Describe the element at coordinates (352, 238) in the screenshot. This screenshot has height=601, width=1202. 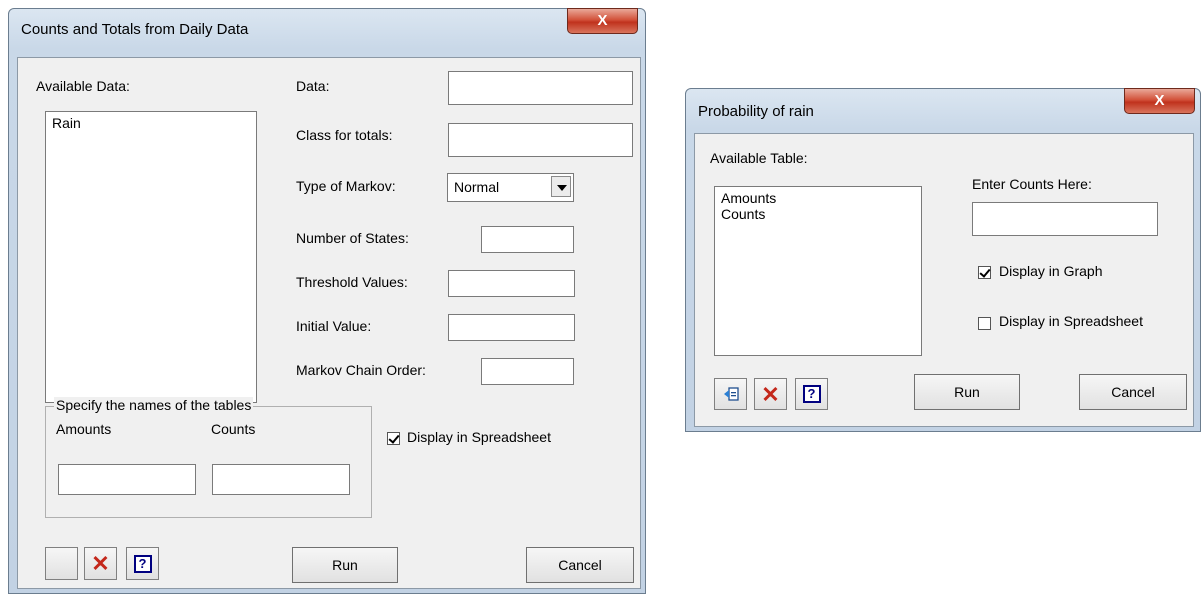
I see `num-states-label: Number of States:` at that location.